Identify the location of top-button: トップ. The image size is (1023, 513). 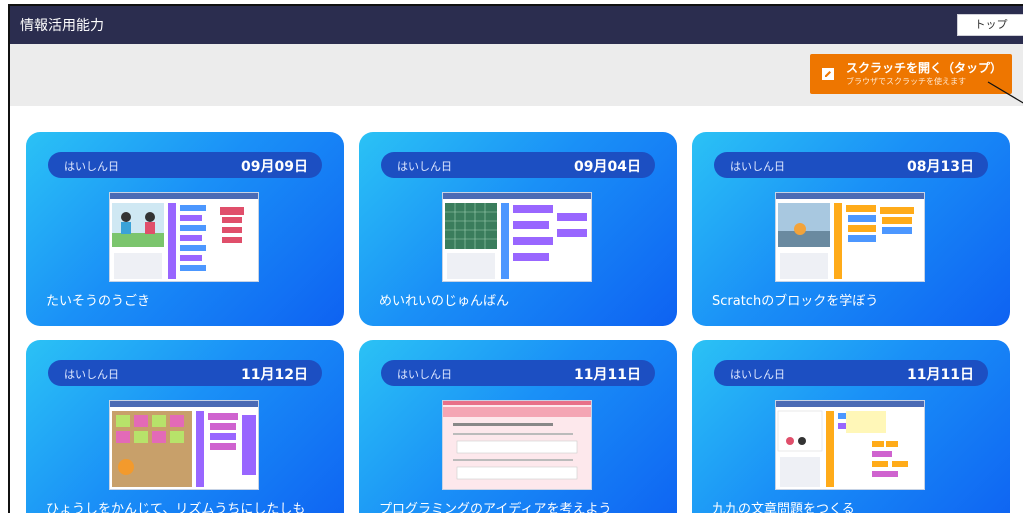
(990, 25).